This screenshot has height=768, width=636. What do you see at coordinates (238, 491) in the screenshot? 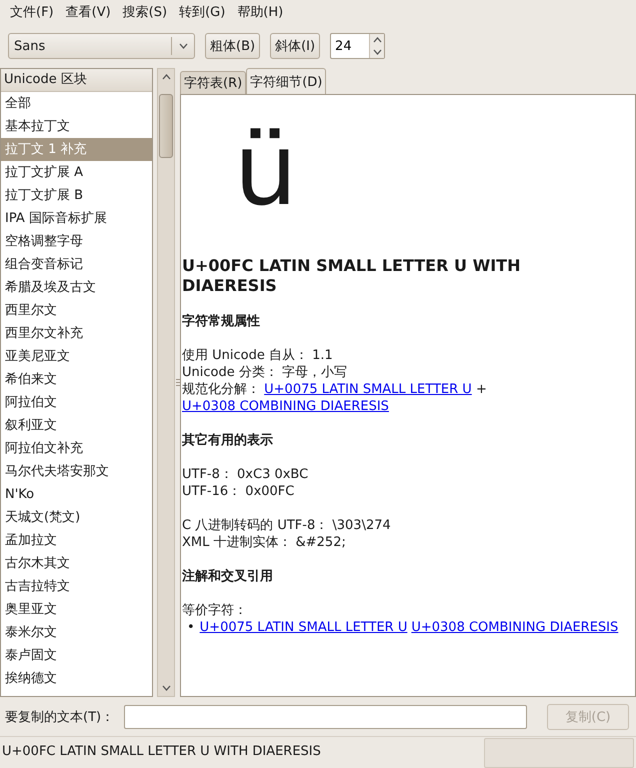
I see `detail-text: UTF-16： 0x00FC` at bounding box center [238, 491].